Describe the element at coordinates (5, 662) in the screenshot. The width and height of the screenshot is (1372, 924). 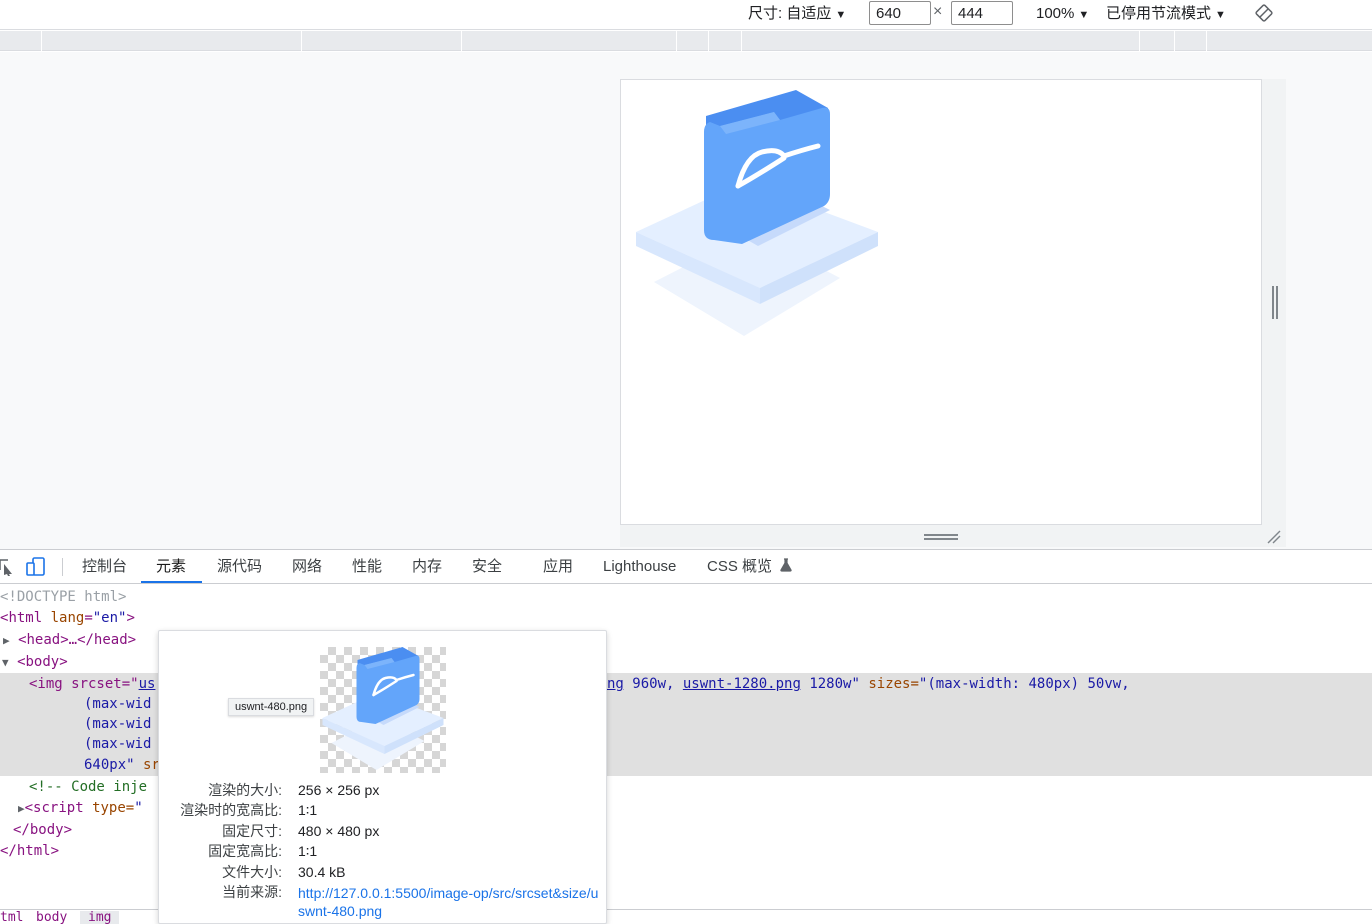
I see `collapse-triangle-icon: ▼` at that location.